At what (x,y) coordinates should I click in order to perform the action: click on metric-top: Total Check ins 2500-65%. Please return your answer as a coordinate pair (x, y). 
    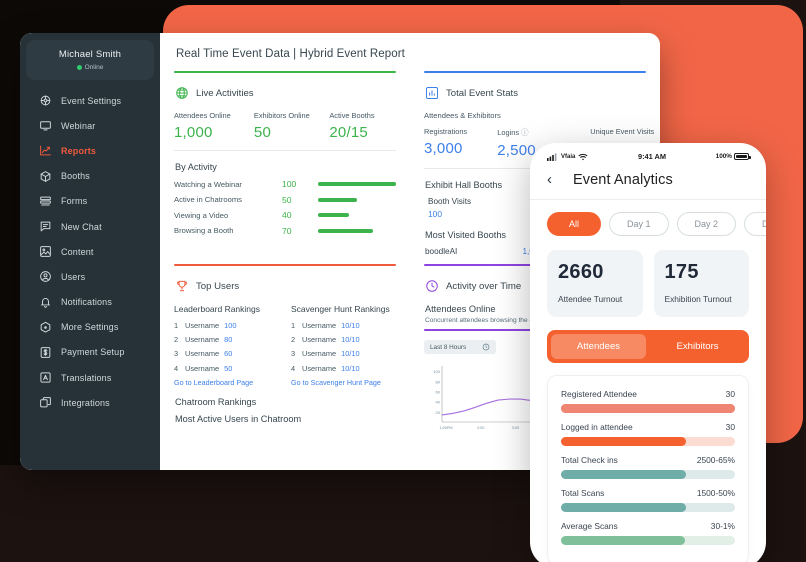
    Looking at the image, I should click on (648, 460).